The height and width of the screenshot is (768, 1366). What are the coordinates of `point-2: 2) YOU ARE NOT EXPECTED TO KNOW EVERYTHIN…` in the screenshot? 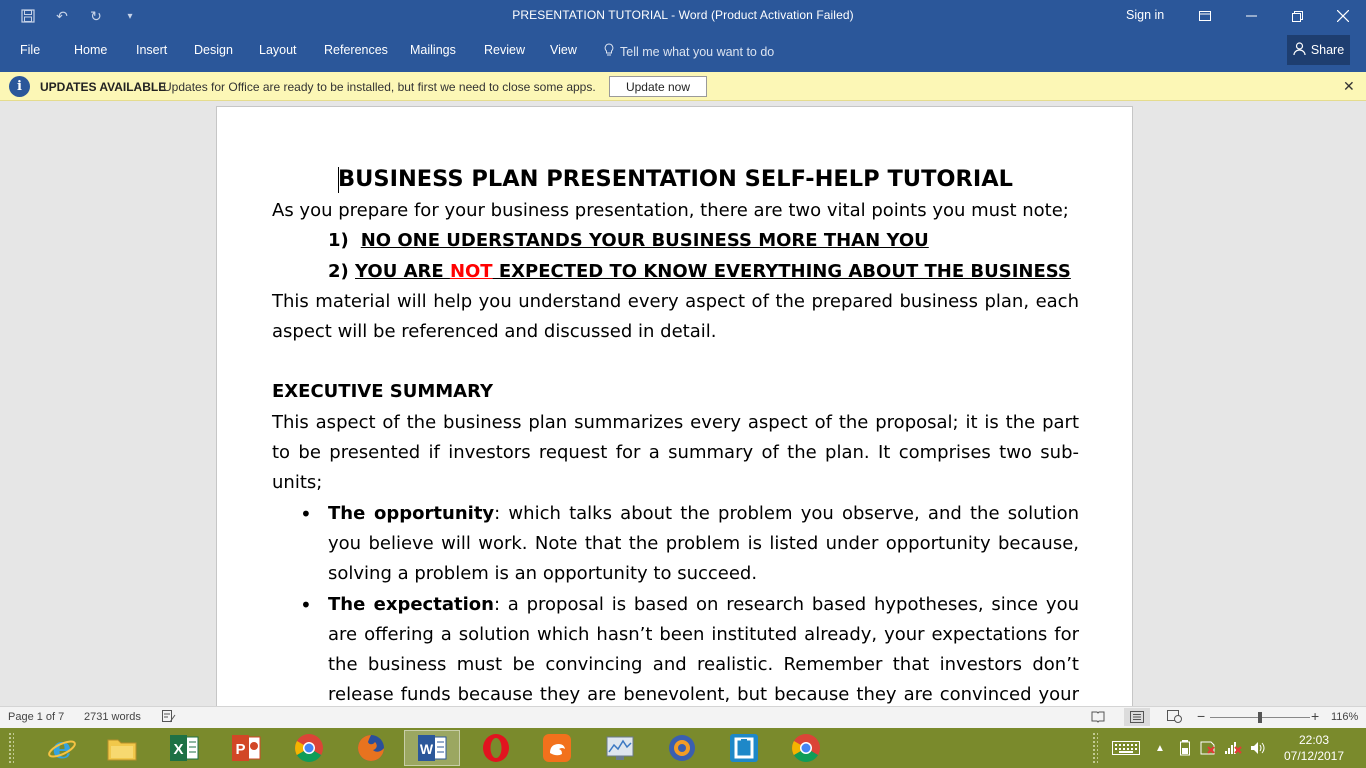 It's located at (703, 272).